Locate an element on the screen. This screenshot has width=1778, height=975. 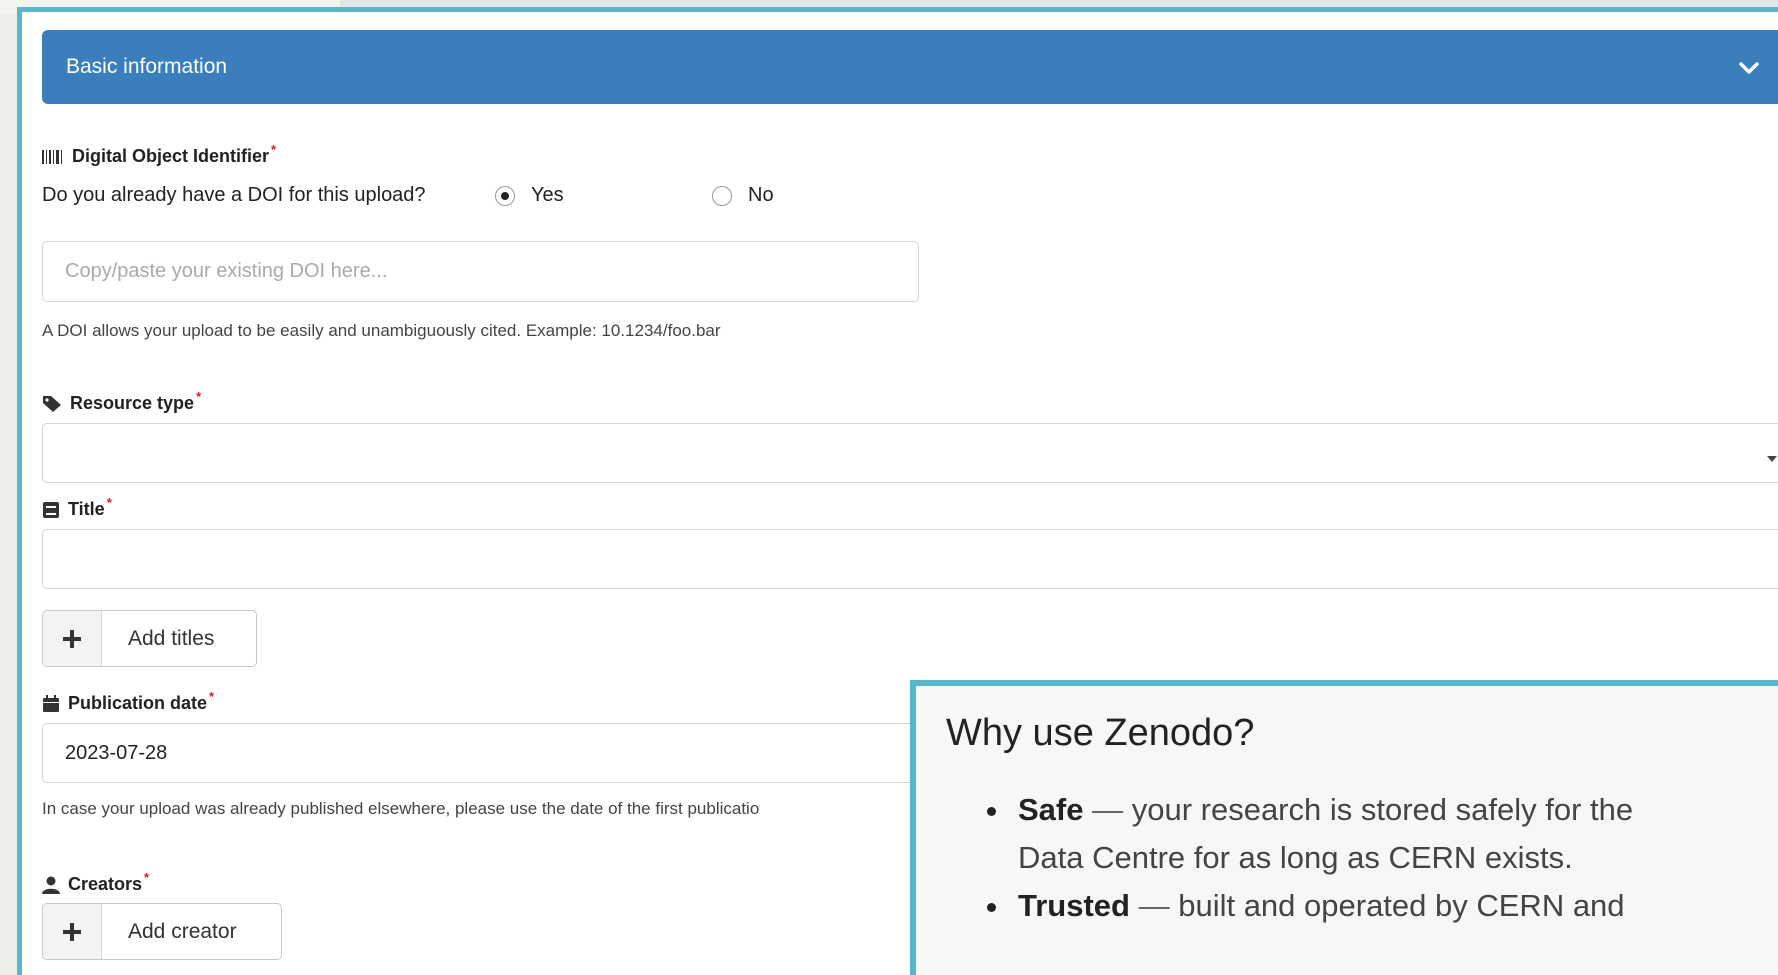
resource-type-label: Resource type * is located at coordinates (121, 401).